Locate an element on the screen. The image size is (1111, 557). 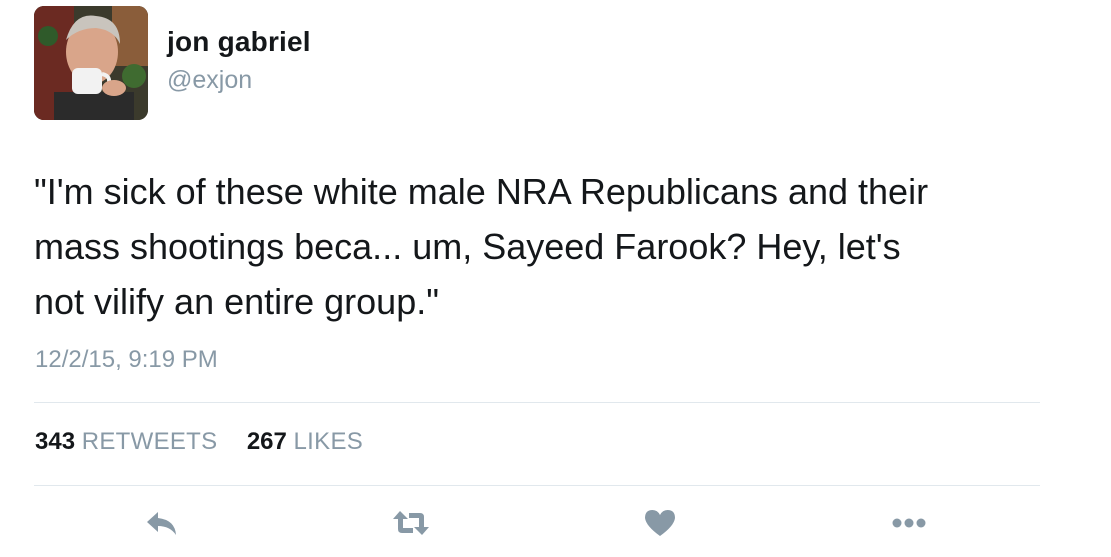
avatar is located at coordinates (91, 63).